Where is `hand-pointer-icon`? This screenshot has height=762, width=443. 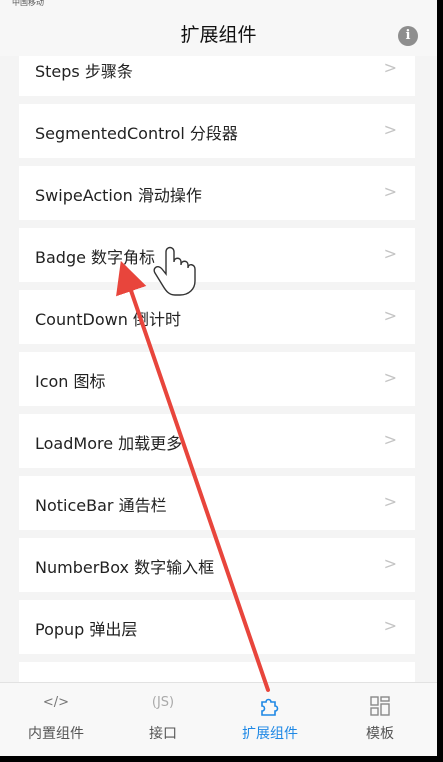
hand-pointer-icon is located at coordinates (174, 271).